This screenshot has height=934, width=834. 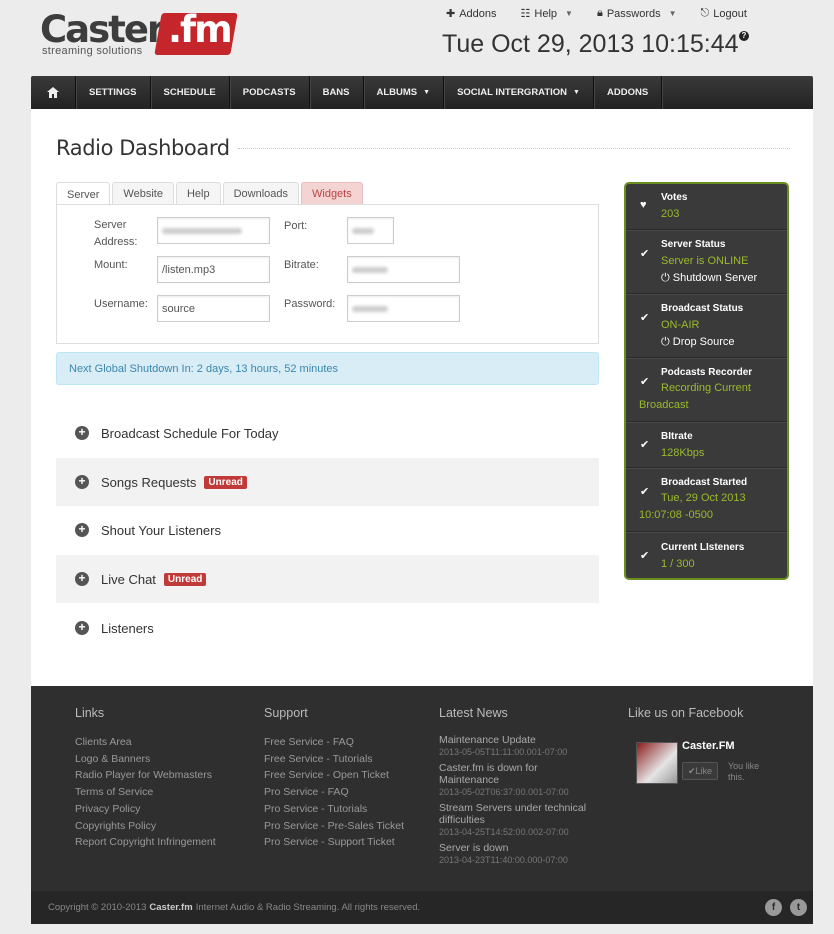 I want to click on nav-schedule: SCHEDULE, so click(x=190, y=92).